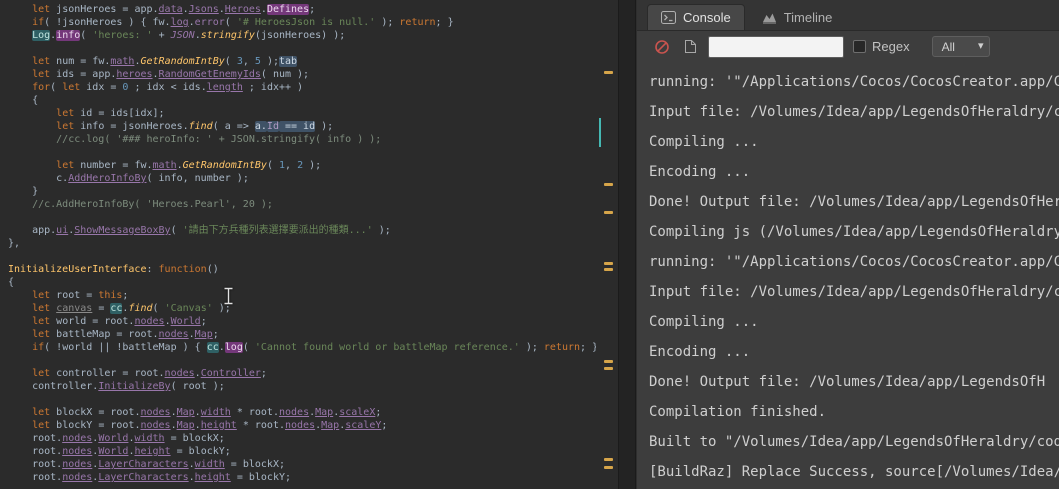 The height and width of the screenshot is (489, 1059). Describe the element at coordinates (531, 347) in the screenshot. I see `code-token: );` at that location.